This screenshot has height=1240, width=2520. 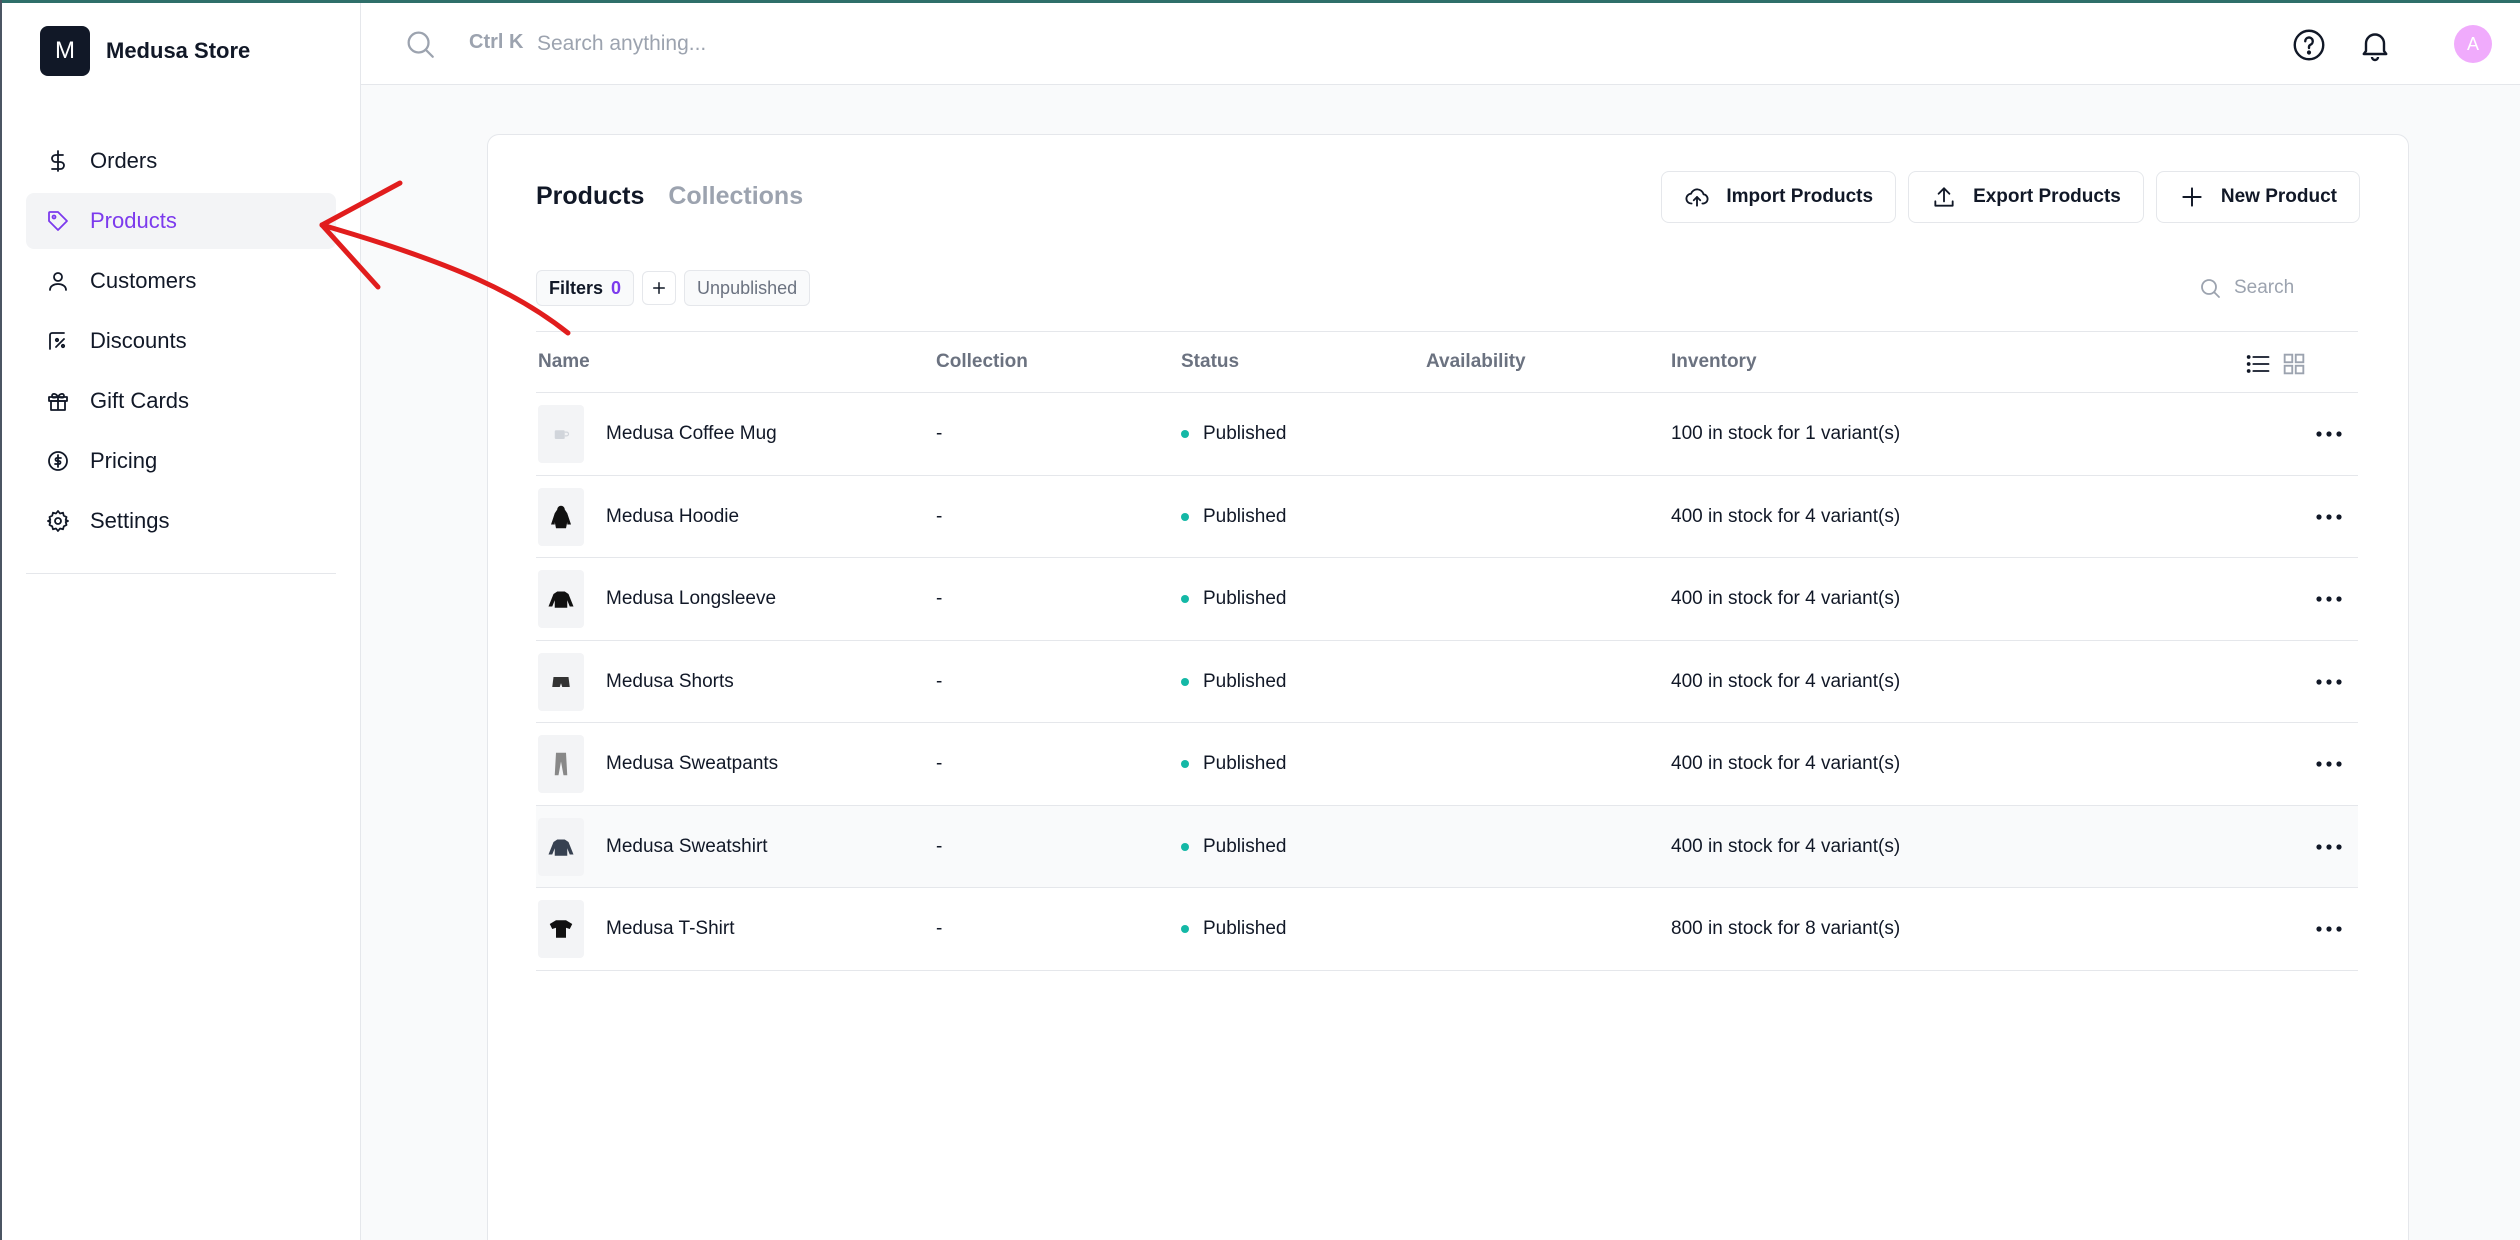 What do you see at coordinates (747, 288) in the screenshot?
I see `unpublished-filter-tab: Unpublished` at bounding box center [747, 288].